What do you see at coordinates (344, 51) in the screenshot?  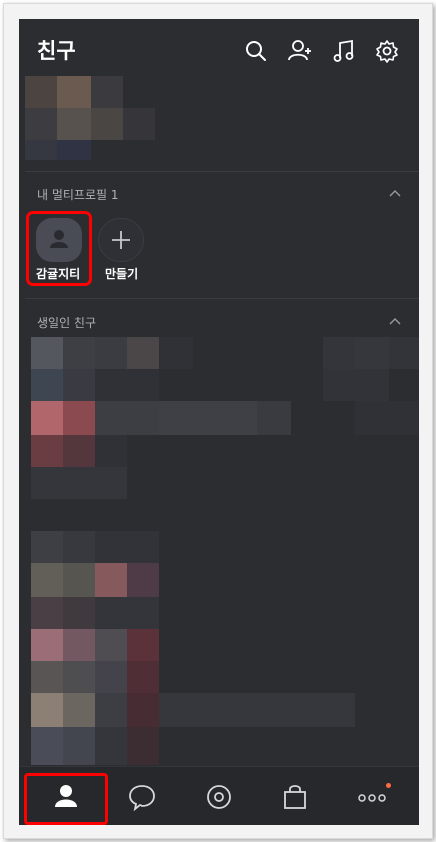 I see `music-icon` at bounding box center [344, 51].